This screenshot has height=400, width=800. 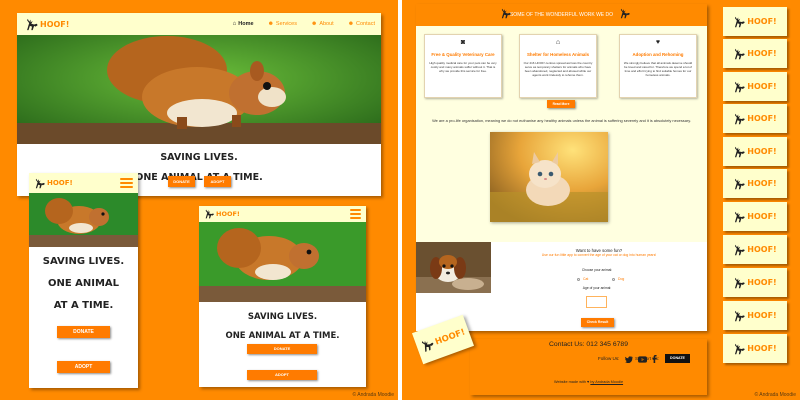 I want to click on slogan-line-2: ONE ANIMAL, so click(x=83, y=283).